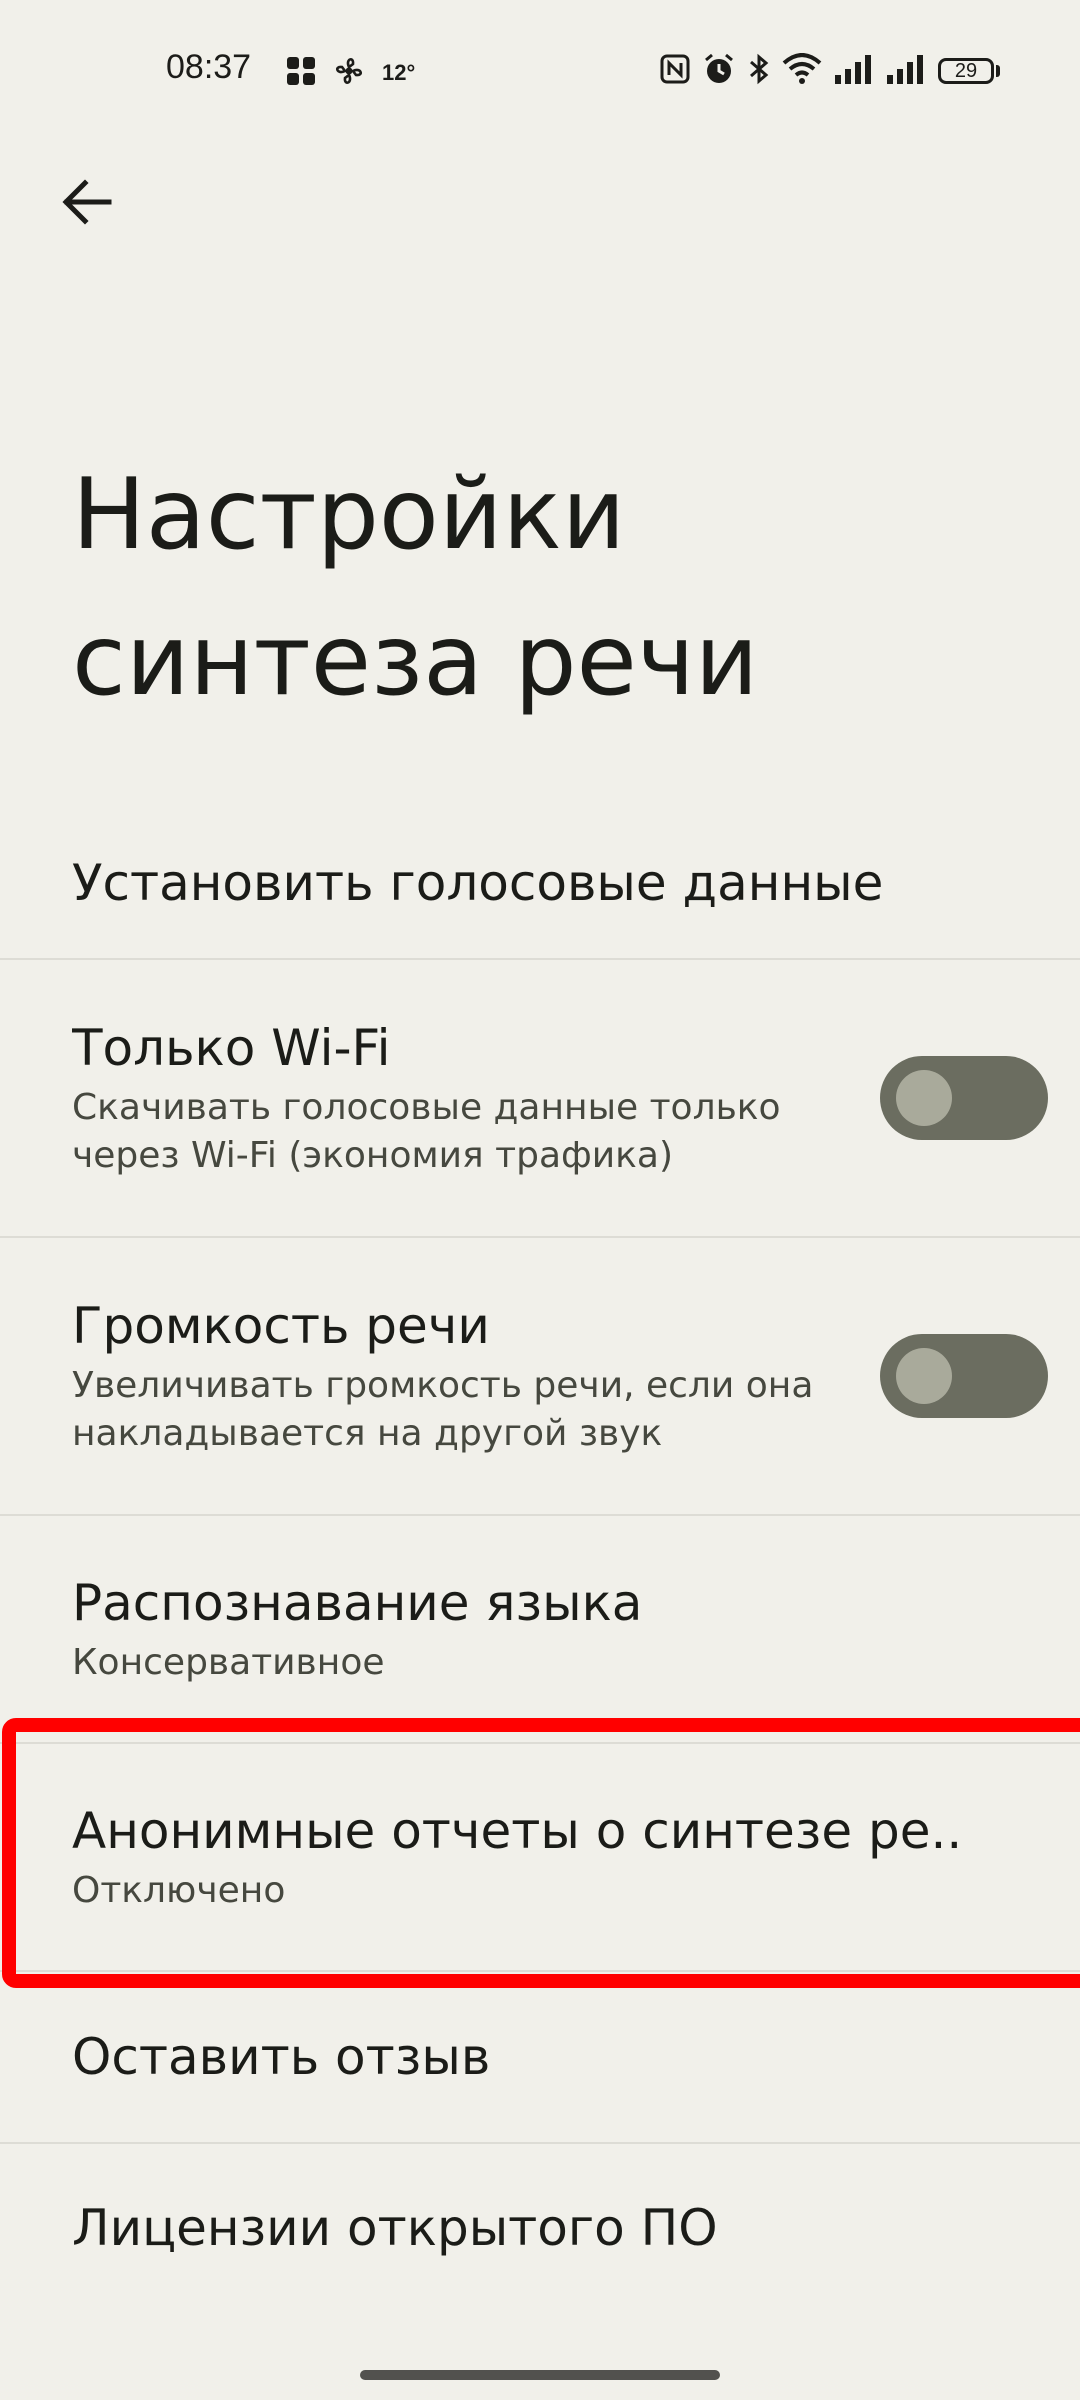  I want to click on setting-install-voice-data: Установить голосовые данные, so click(540, 884).